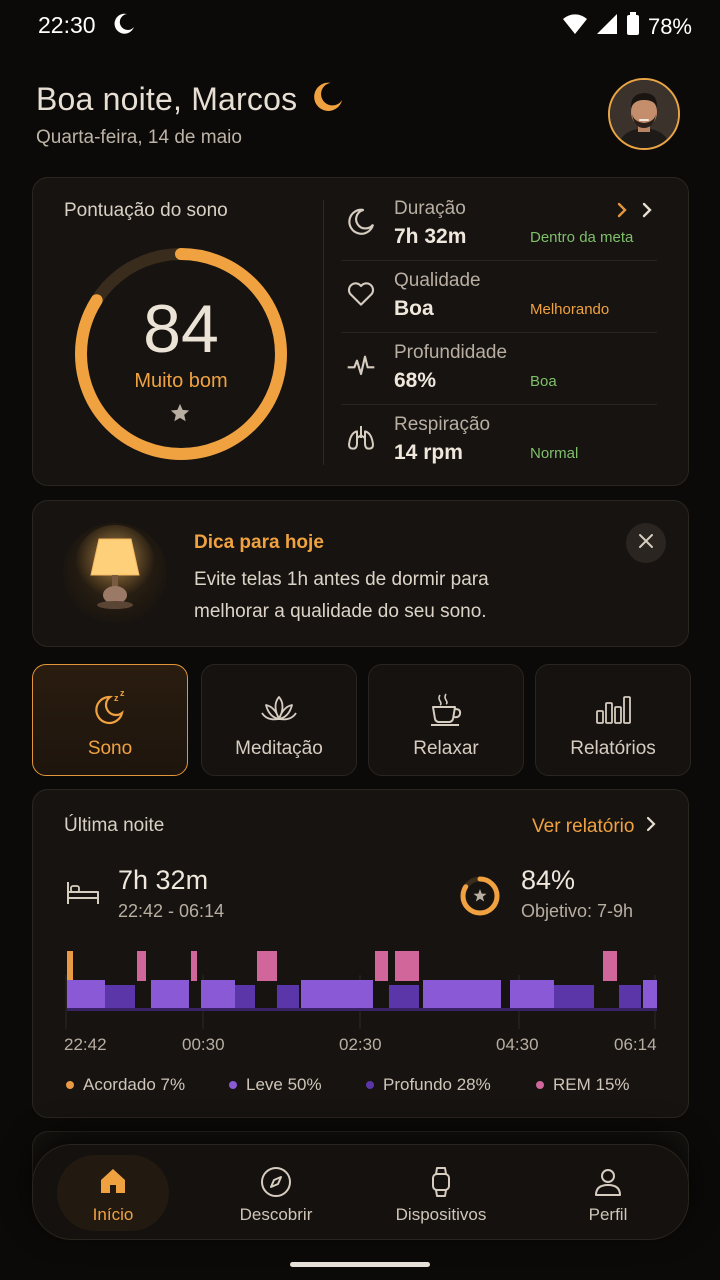 The height and width of the screenshot is (1280, 720). I want to click on view-report-link: Ver relatório, so click(595, 827).